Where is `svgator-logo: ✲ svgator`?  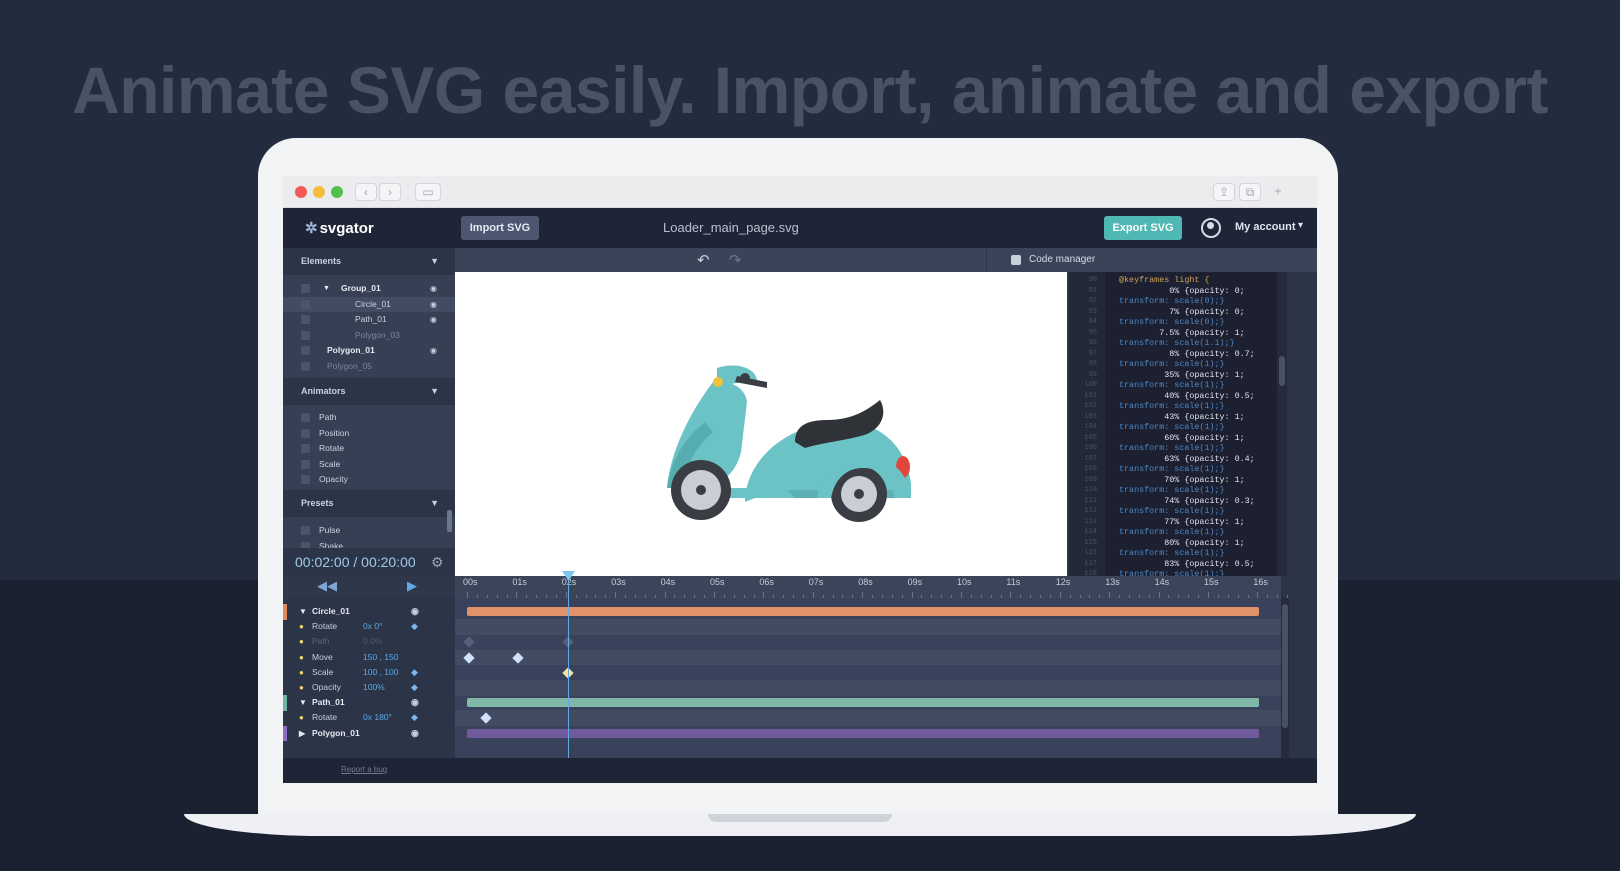
svgator-logo: ✲ svgator is located at coordinates (339, 228).